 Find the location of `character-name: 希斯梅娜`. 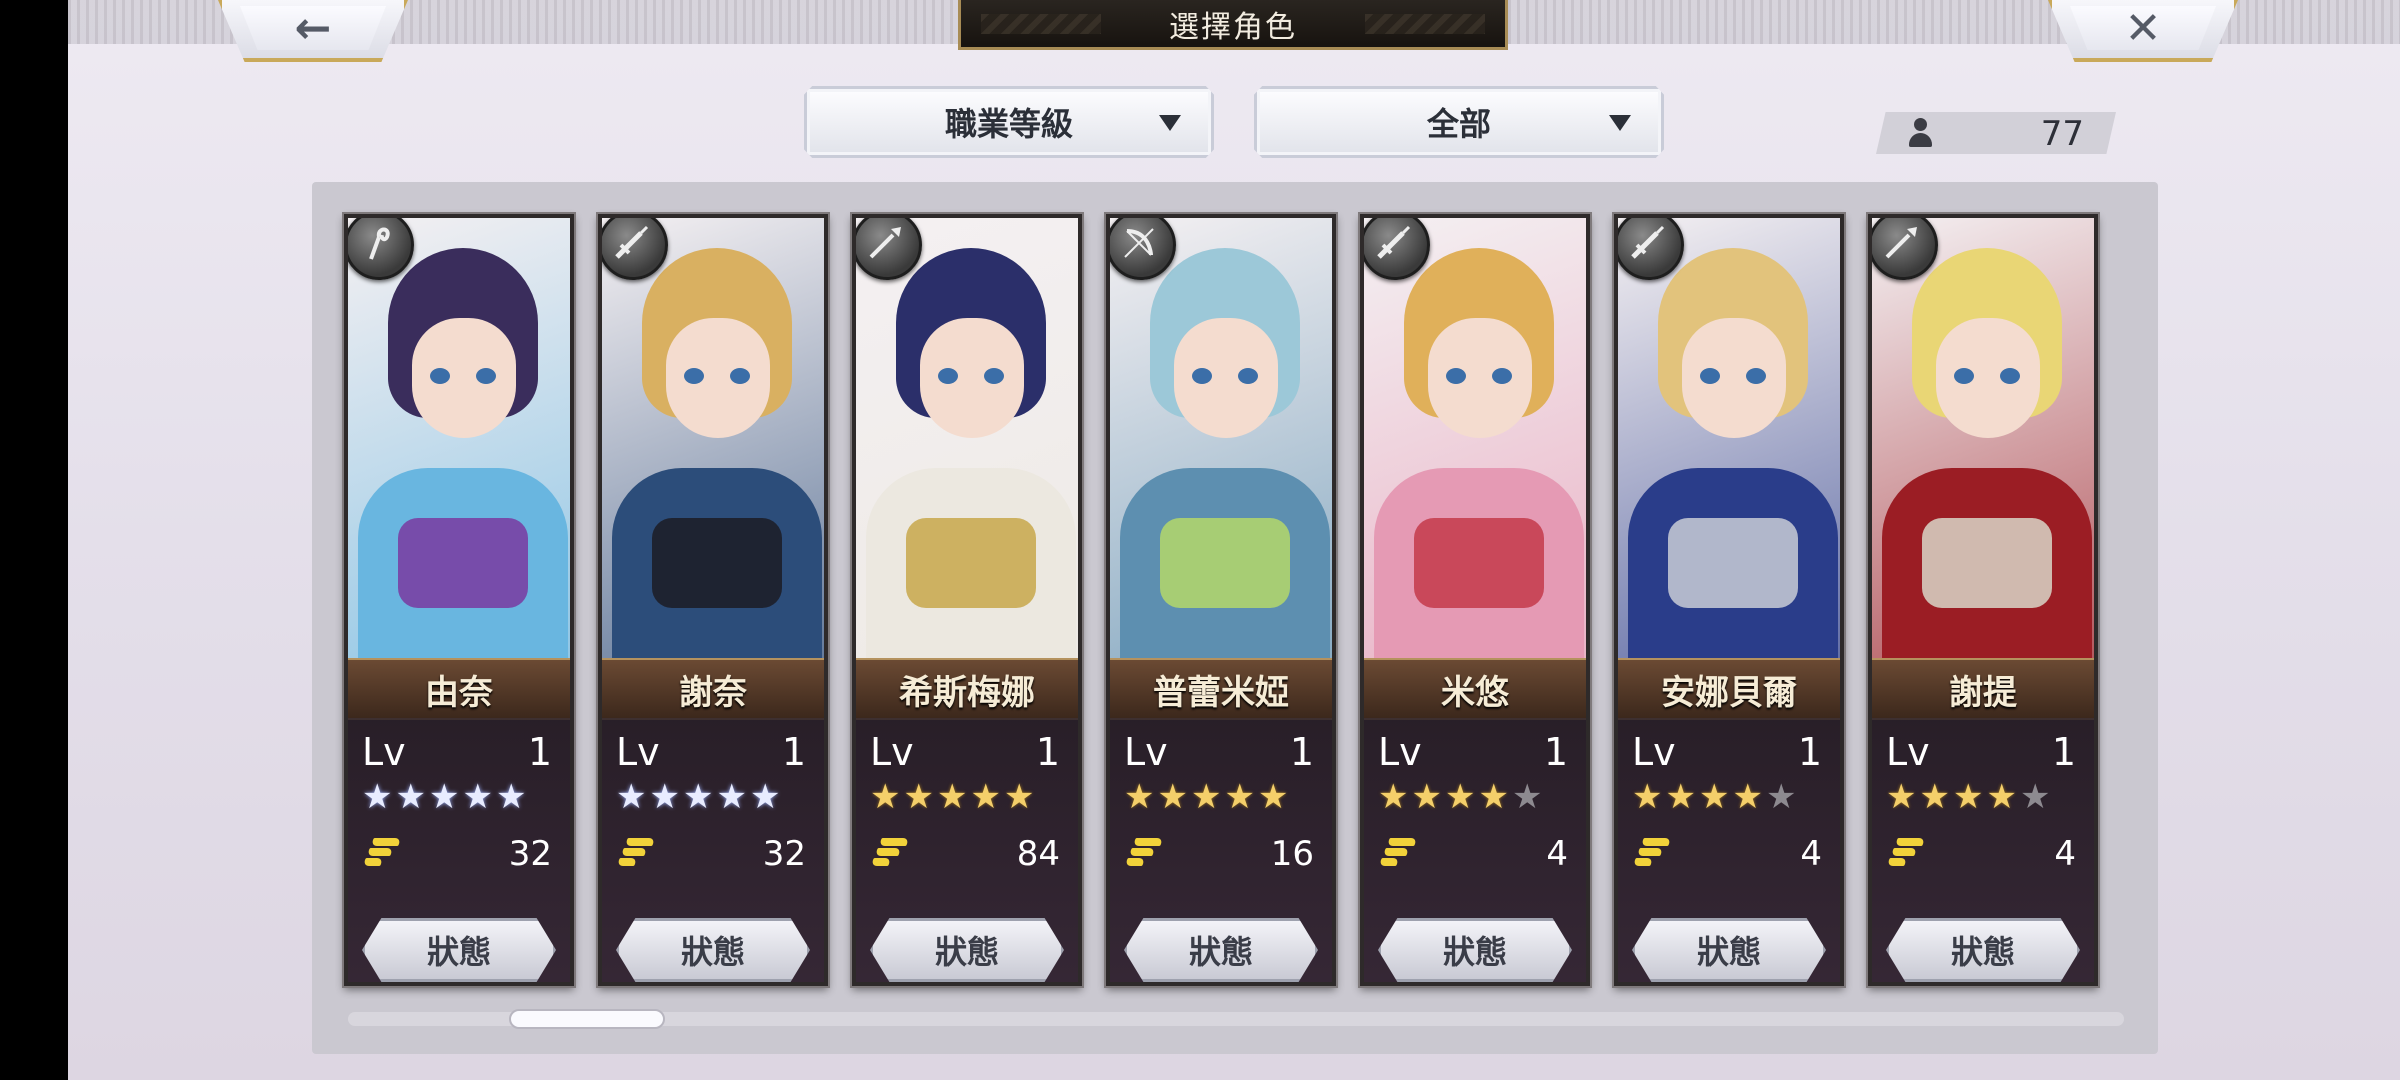

character-name: 希斯梅娜 is located at coordinates (967, 692).